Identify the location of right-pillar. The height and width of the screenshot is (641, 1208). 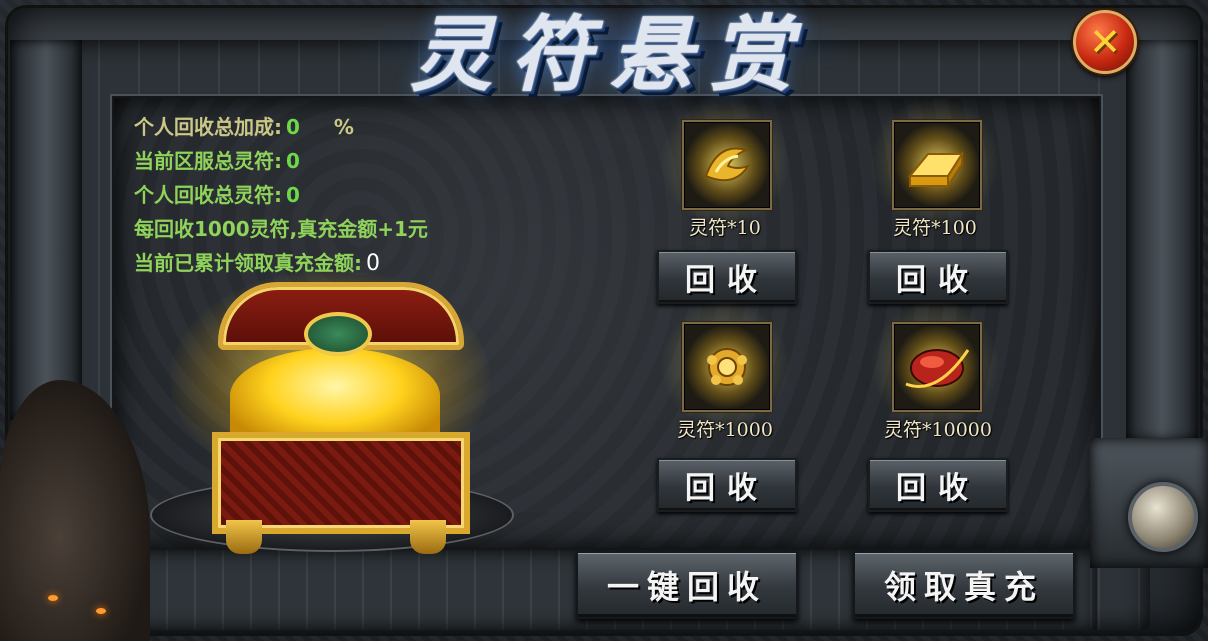
(1162, 240).